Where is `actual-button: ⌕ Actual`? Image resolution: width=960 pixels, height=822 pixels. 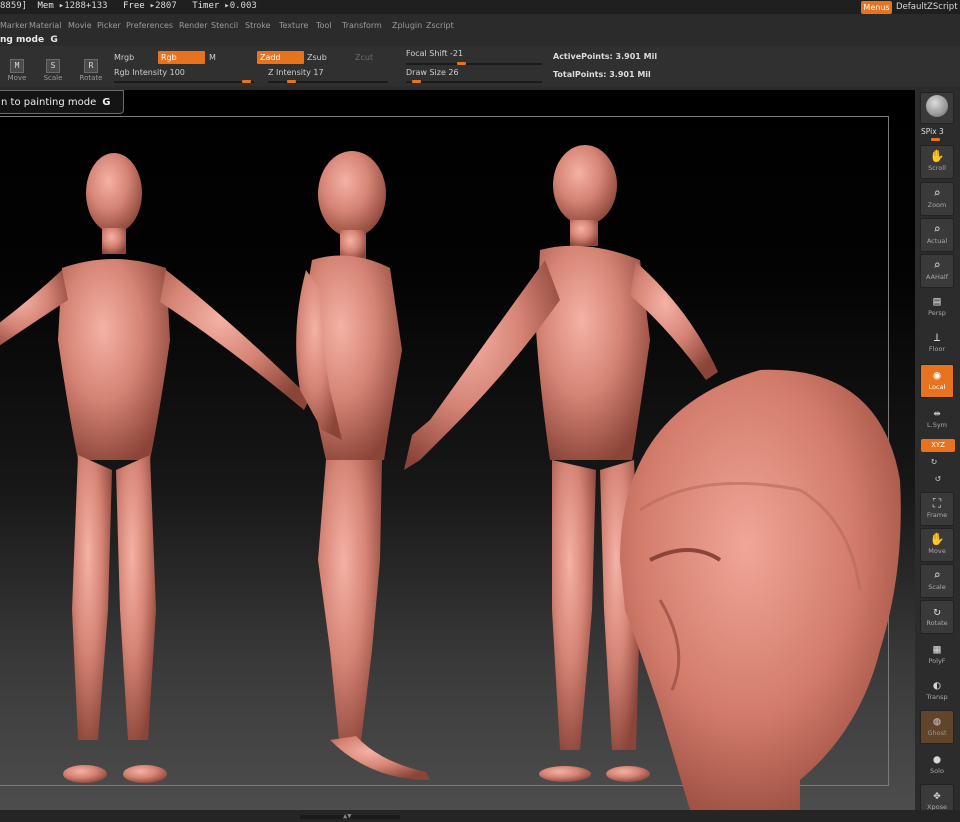
actual-button: ⌕ Actual is located at coordinates (937, 235).